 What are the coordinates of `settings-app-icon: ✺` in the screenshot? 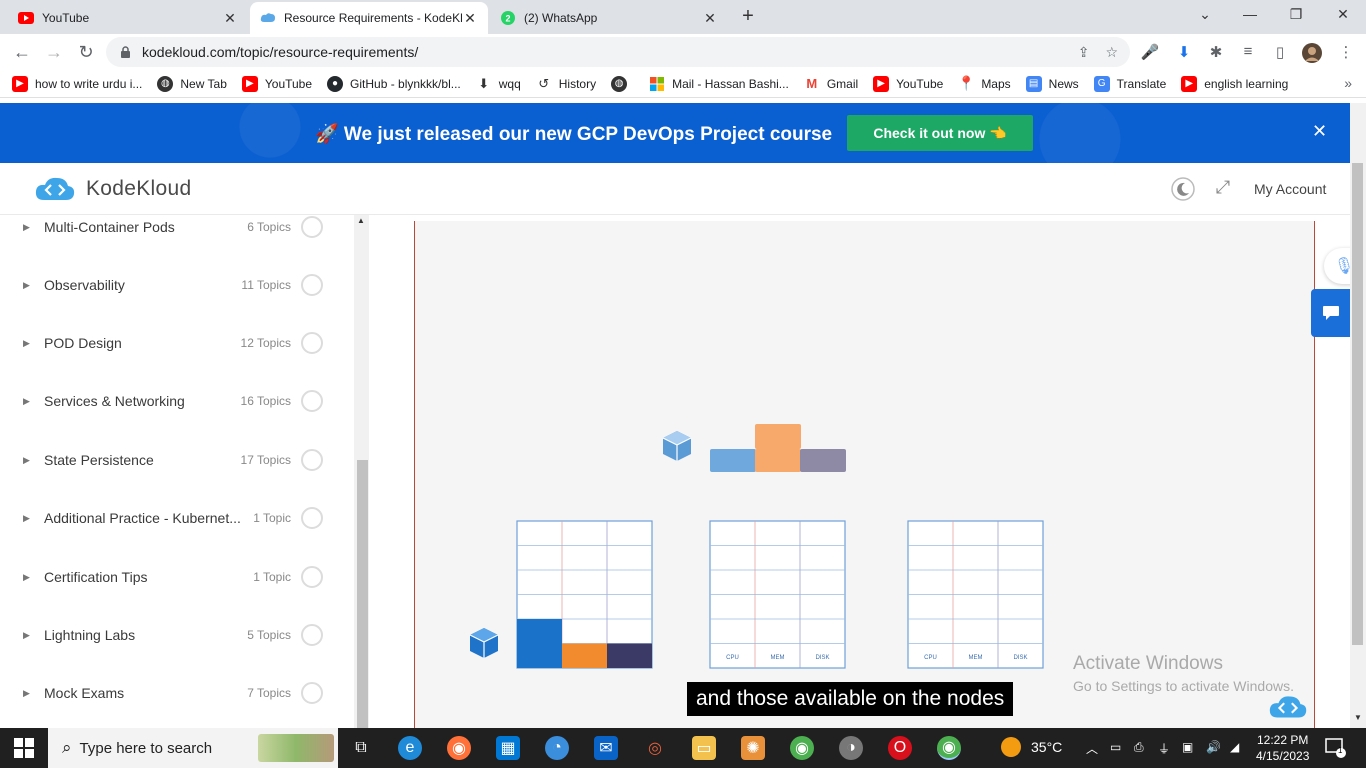 It's located at (753, 748).